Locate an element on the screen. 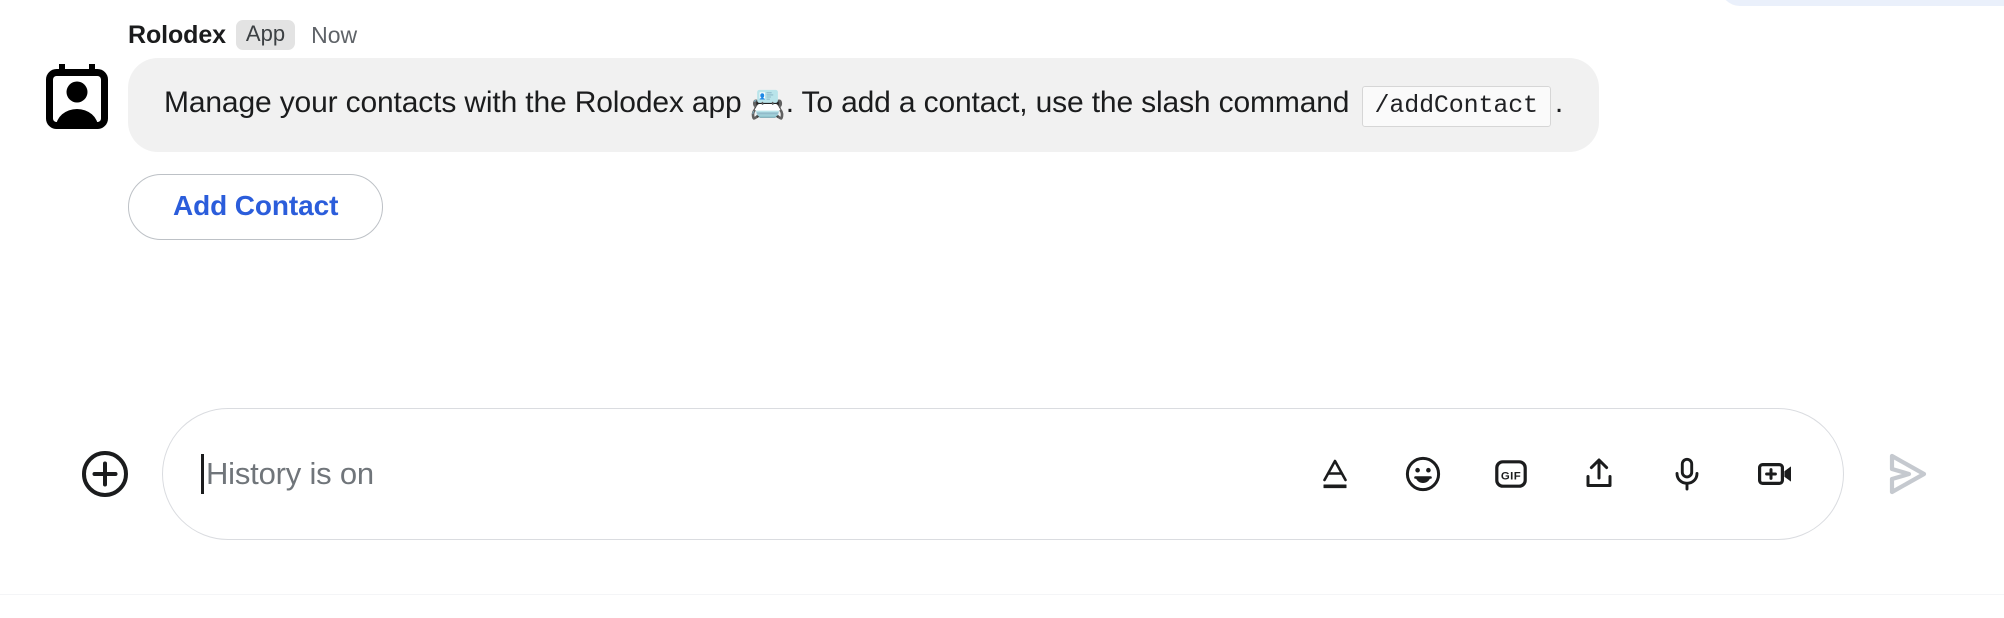 This screenshot has width=2004, height=618. slash-command-chip: /addContact is located at coordinates (1456, 106).